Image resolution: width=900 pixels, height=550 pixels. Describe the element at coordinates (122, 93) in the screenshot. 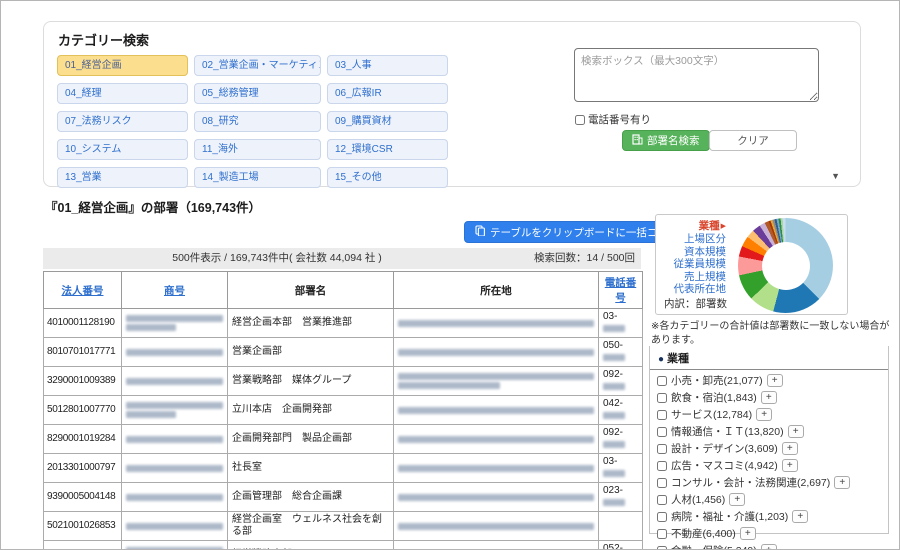

I see `category-button-04_経理: 04_経理` at that location.